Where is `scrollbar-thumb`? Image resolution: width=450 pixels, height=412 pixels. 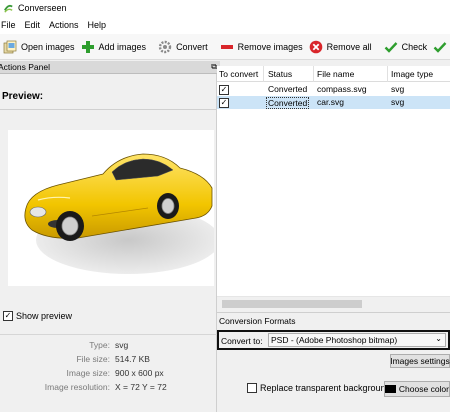
scrollbar-thumb is located at coordinates (292, 304).